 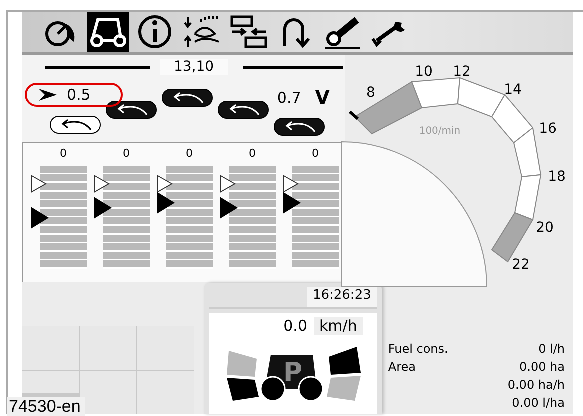 What do you see at coordinates (424, 72) in the screenshot?
I see `rpm-scale-label: 10` at bounding box center [424, 72].